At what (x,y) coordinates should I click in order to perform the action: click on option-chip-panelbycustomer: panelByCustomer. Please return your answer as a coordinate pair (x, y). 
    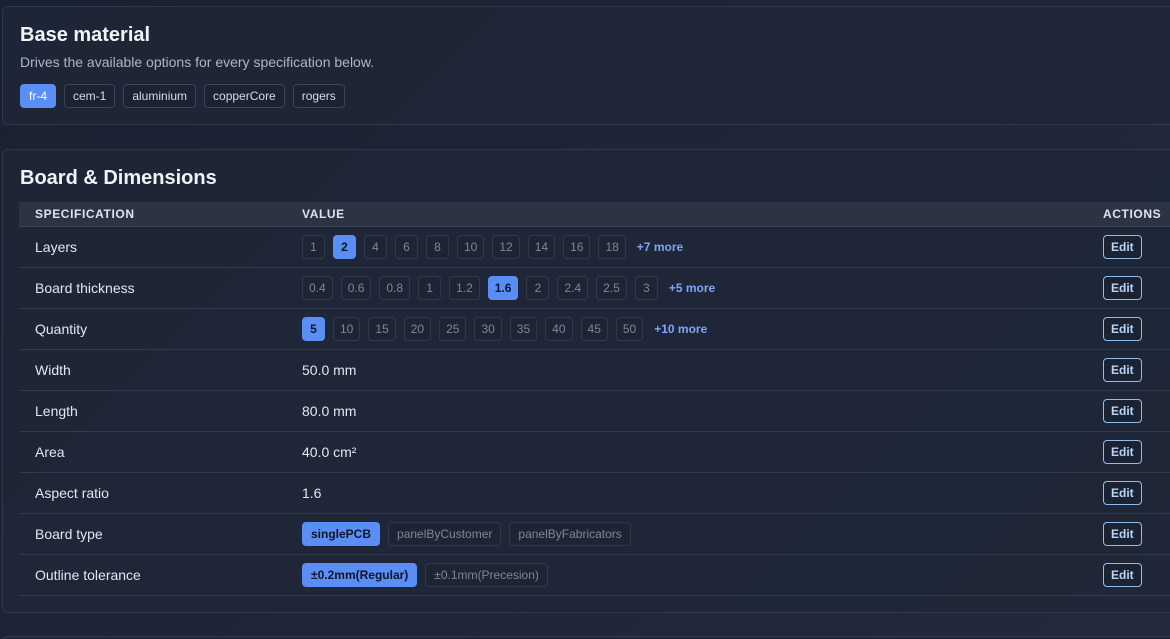
    Looking at the image, I should click on (445, 534).